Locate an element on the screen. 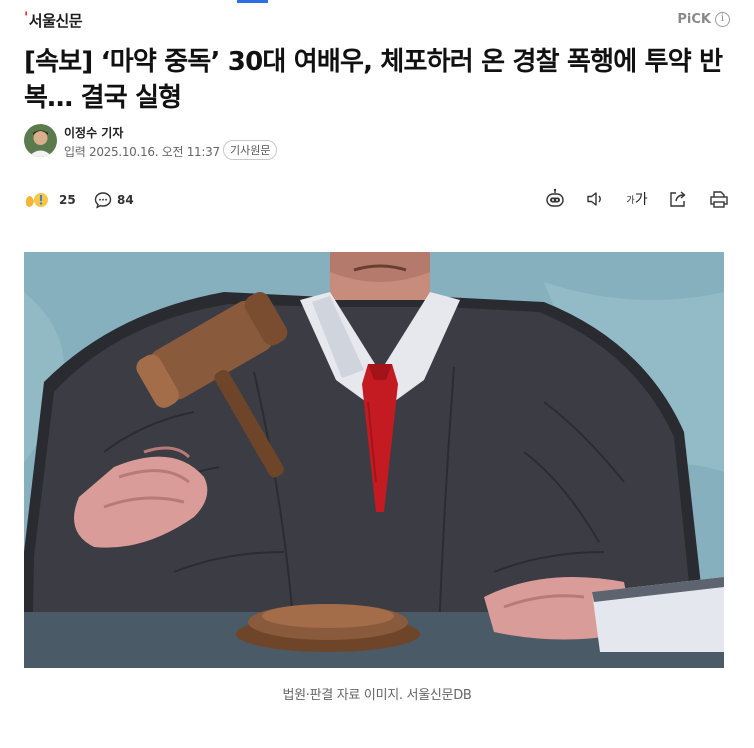 The width and height of the screenshot is (754, 748). article-header: '서울신문 PiCK i is located at coordinates (377, 22).